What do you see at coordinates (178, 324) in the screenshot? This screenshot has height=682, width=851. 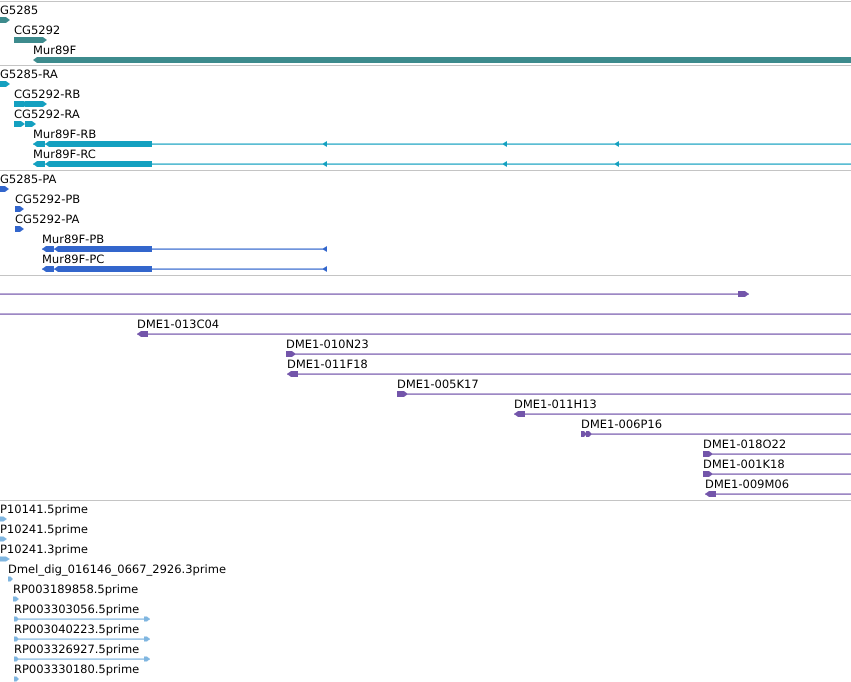 I see `feature-label: DME1-013C04` at bounding box center [178, 324].